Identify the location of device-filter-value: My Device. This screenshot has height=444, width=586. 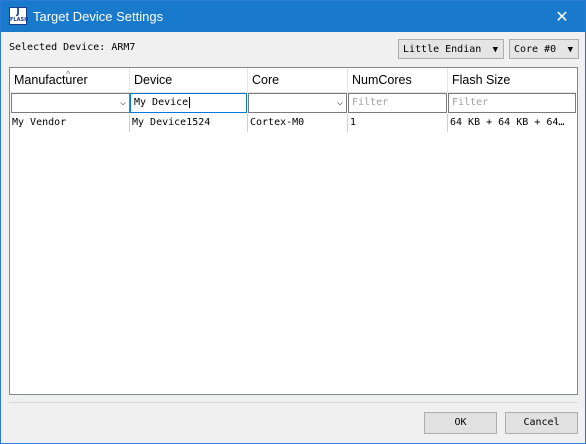
(161, 102).